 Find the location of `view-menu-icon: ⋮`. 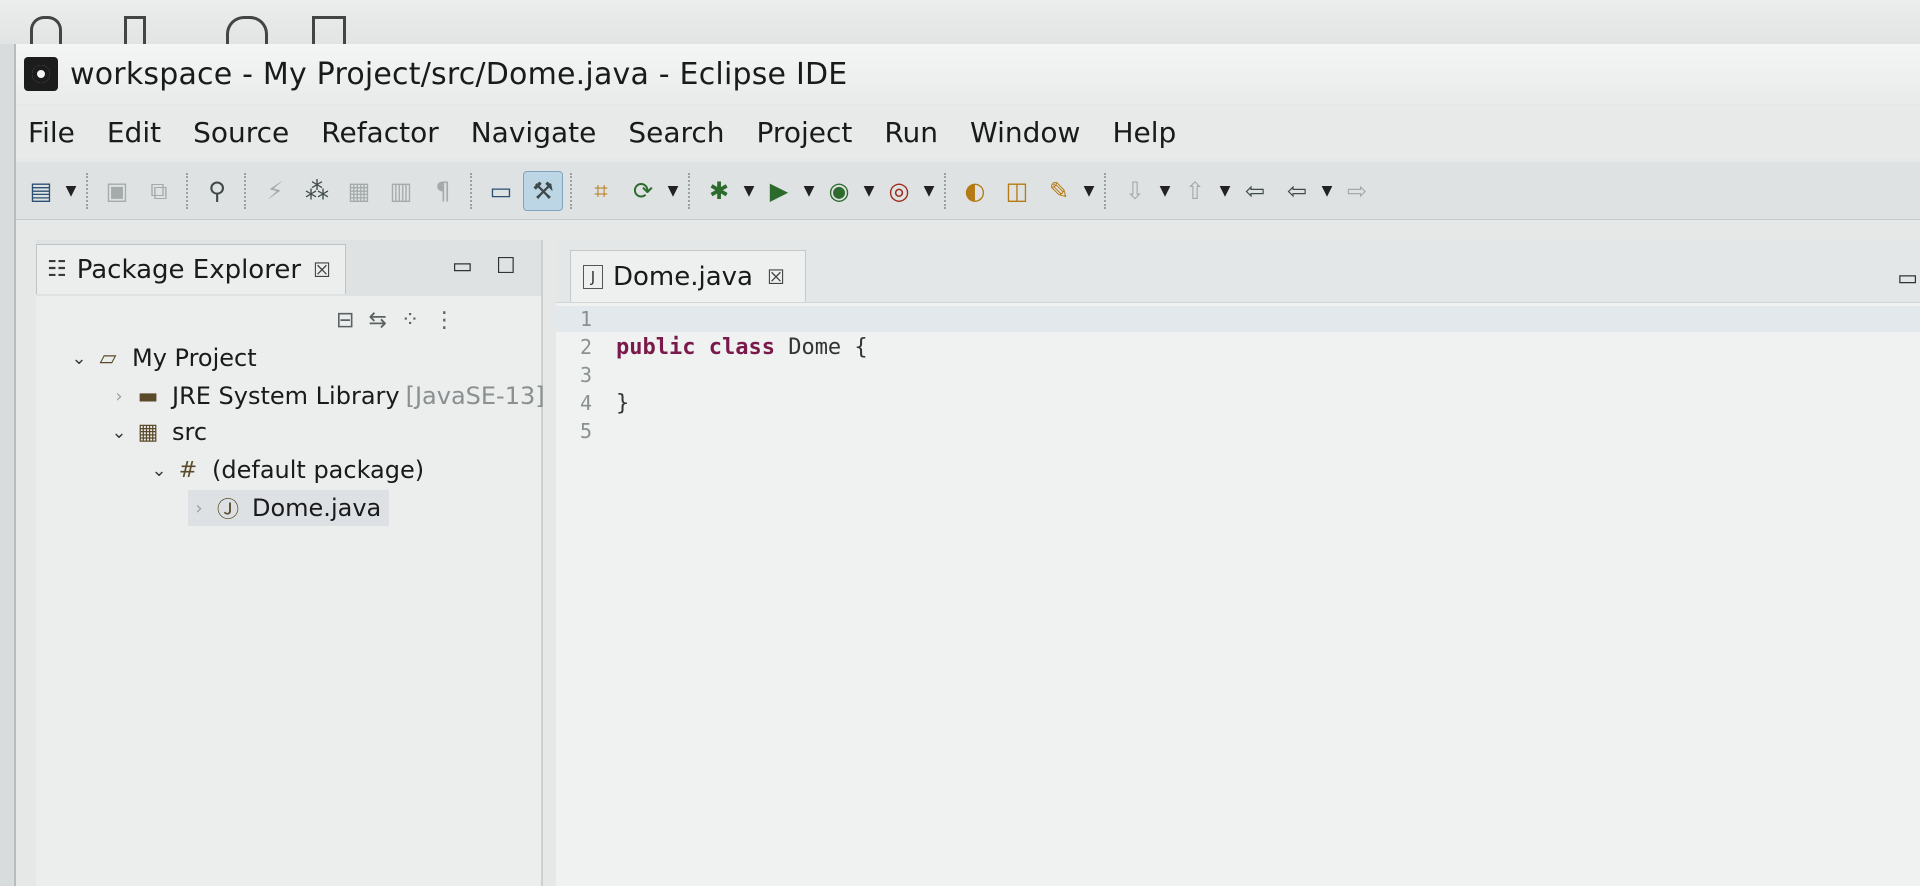

view-menu-icon: ⋮ is located at coordinates (444, 320).